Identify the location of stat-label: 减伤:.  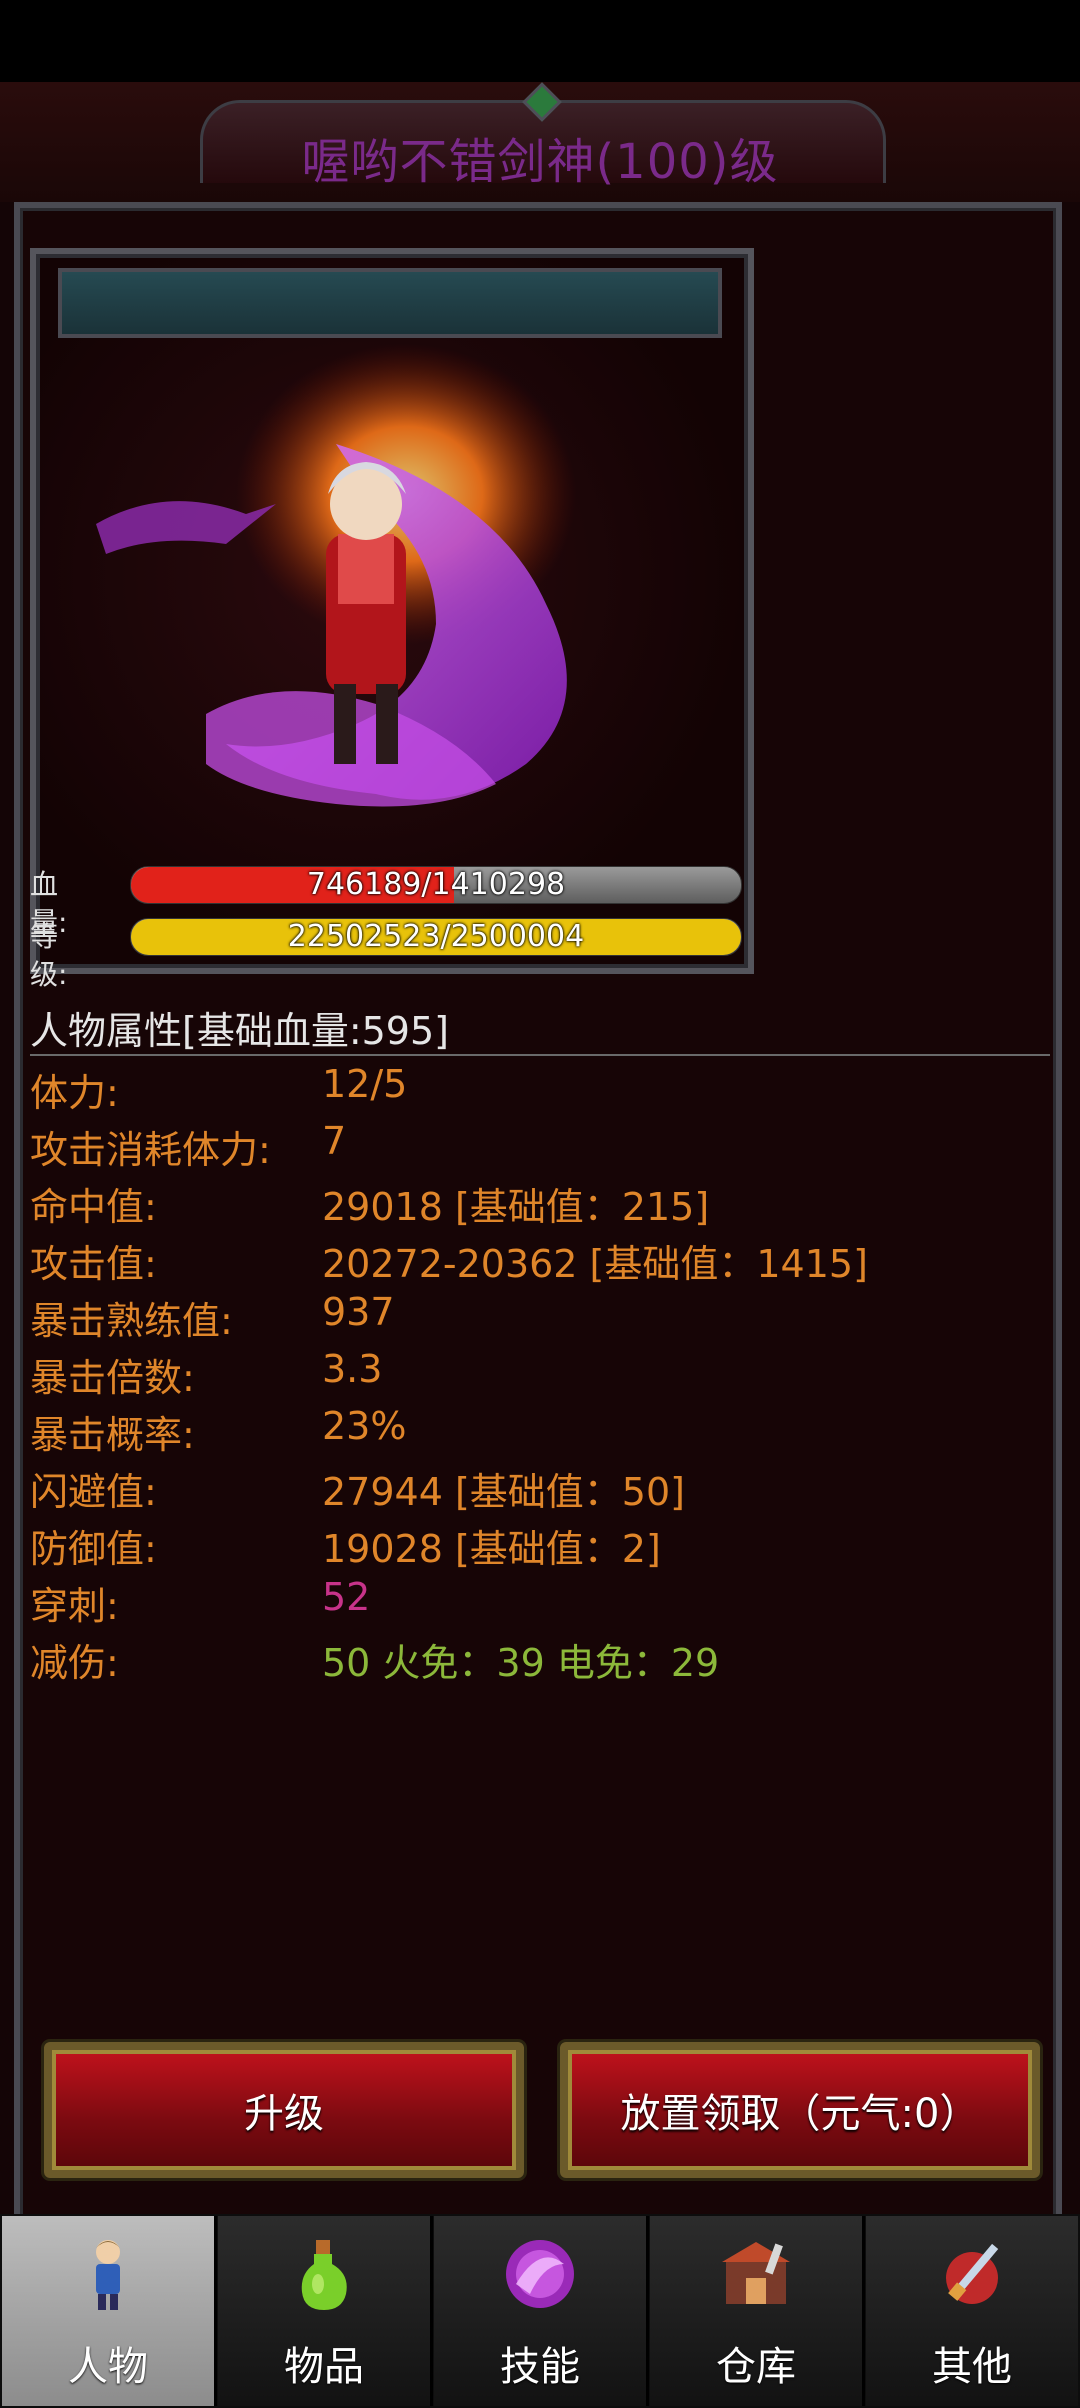
(74, 1663).